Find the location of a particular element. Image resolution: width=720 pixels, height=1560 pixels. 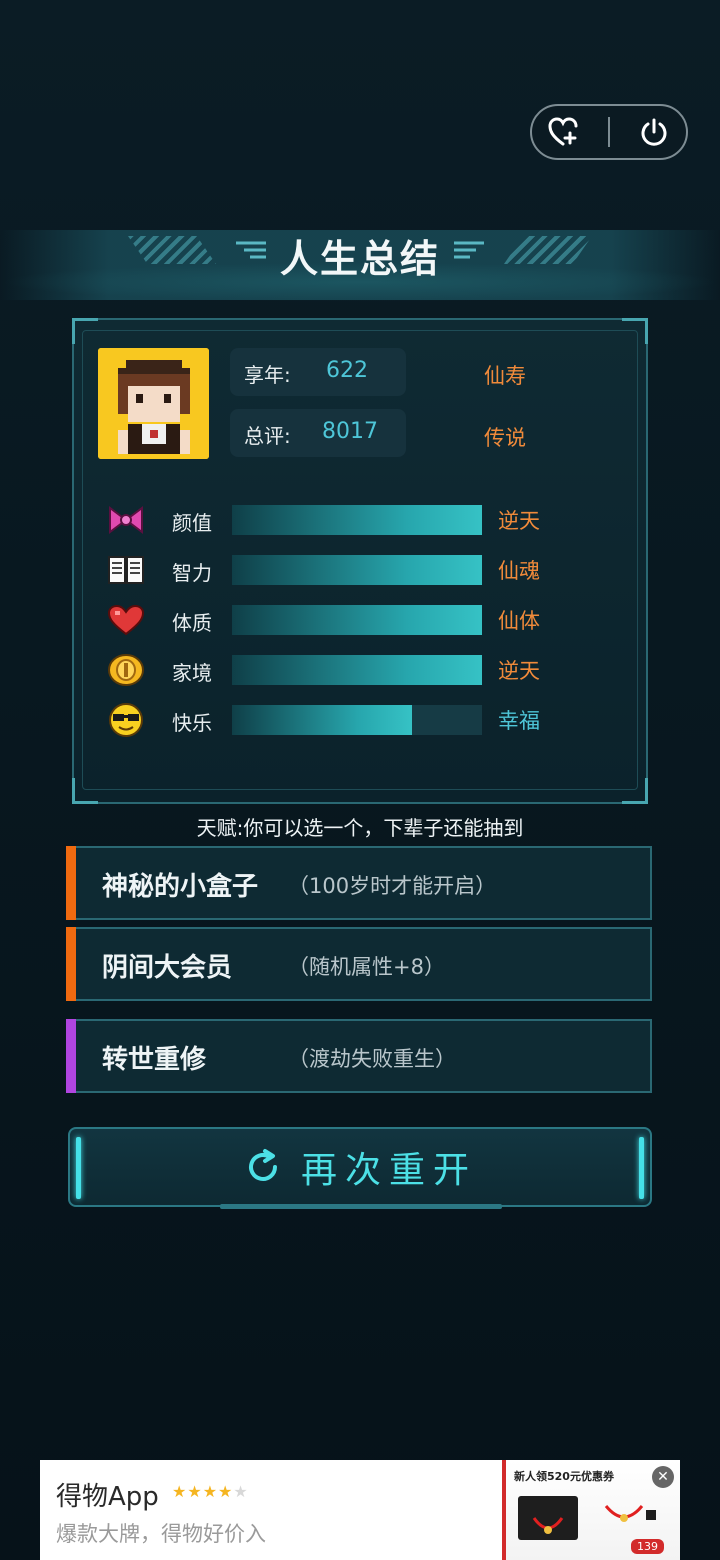

attribute-label: 颜值 is located at coordinates (192, 523).